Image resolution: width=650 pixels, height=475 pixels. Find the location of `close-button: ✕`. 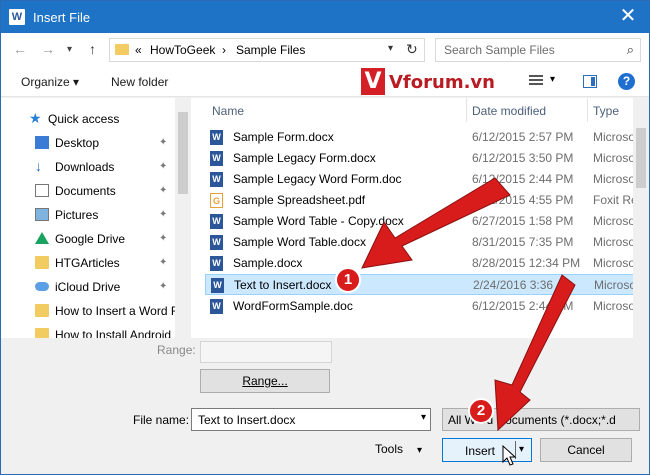

close-button: ✕ is located at coordinates (628, 17).